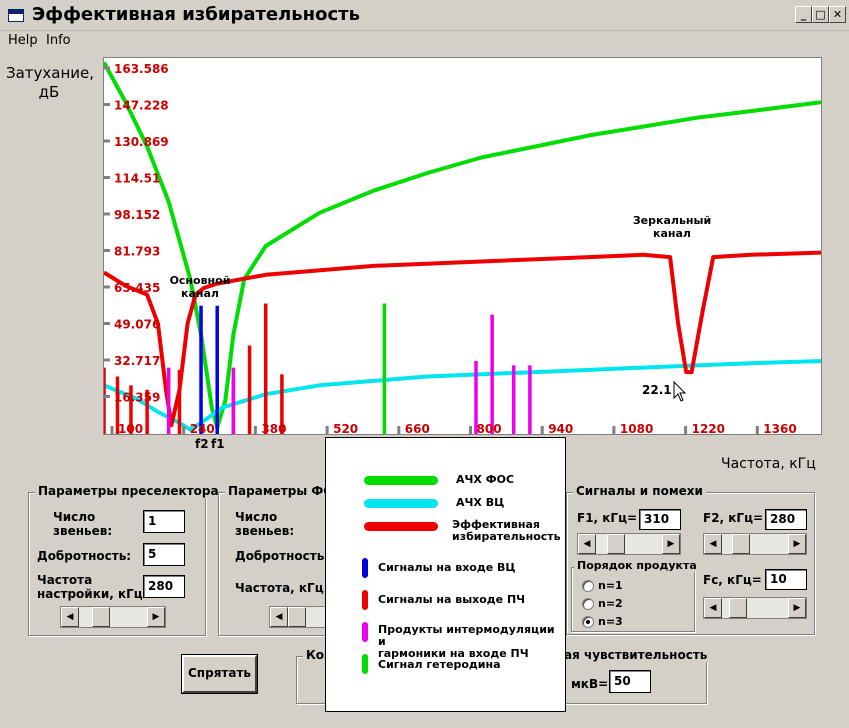  I want to click on fsi-freq-label: Частота, кГц:, so click(282, 588).